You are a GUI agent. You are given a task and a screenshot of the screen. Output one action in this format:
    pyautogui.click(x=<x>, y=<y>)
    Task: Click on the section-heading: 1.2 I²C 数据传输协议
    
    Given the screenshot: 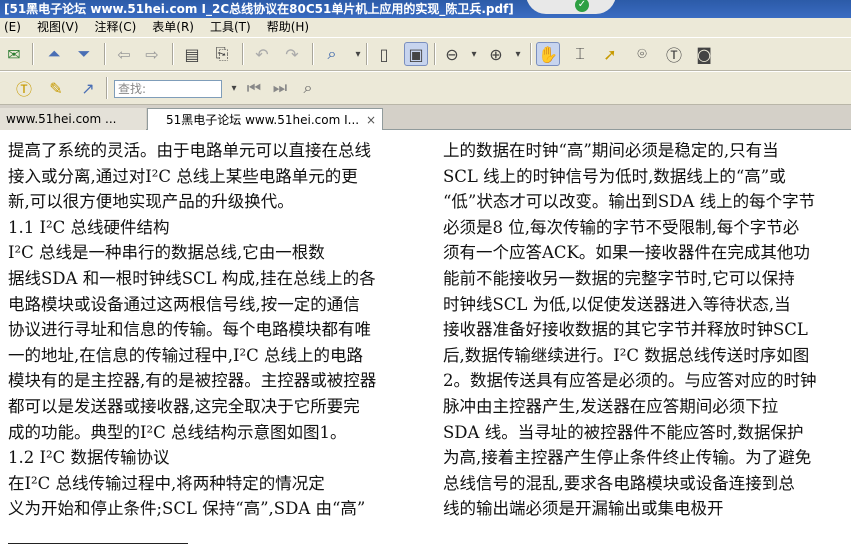 What is the action you would take?
    pyautogui.click(x=89, y=458)
    